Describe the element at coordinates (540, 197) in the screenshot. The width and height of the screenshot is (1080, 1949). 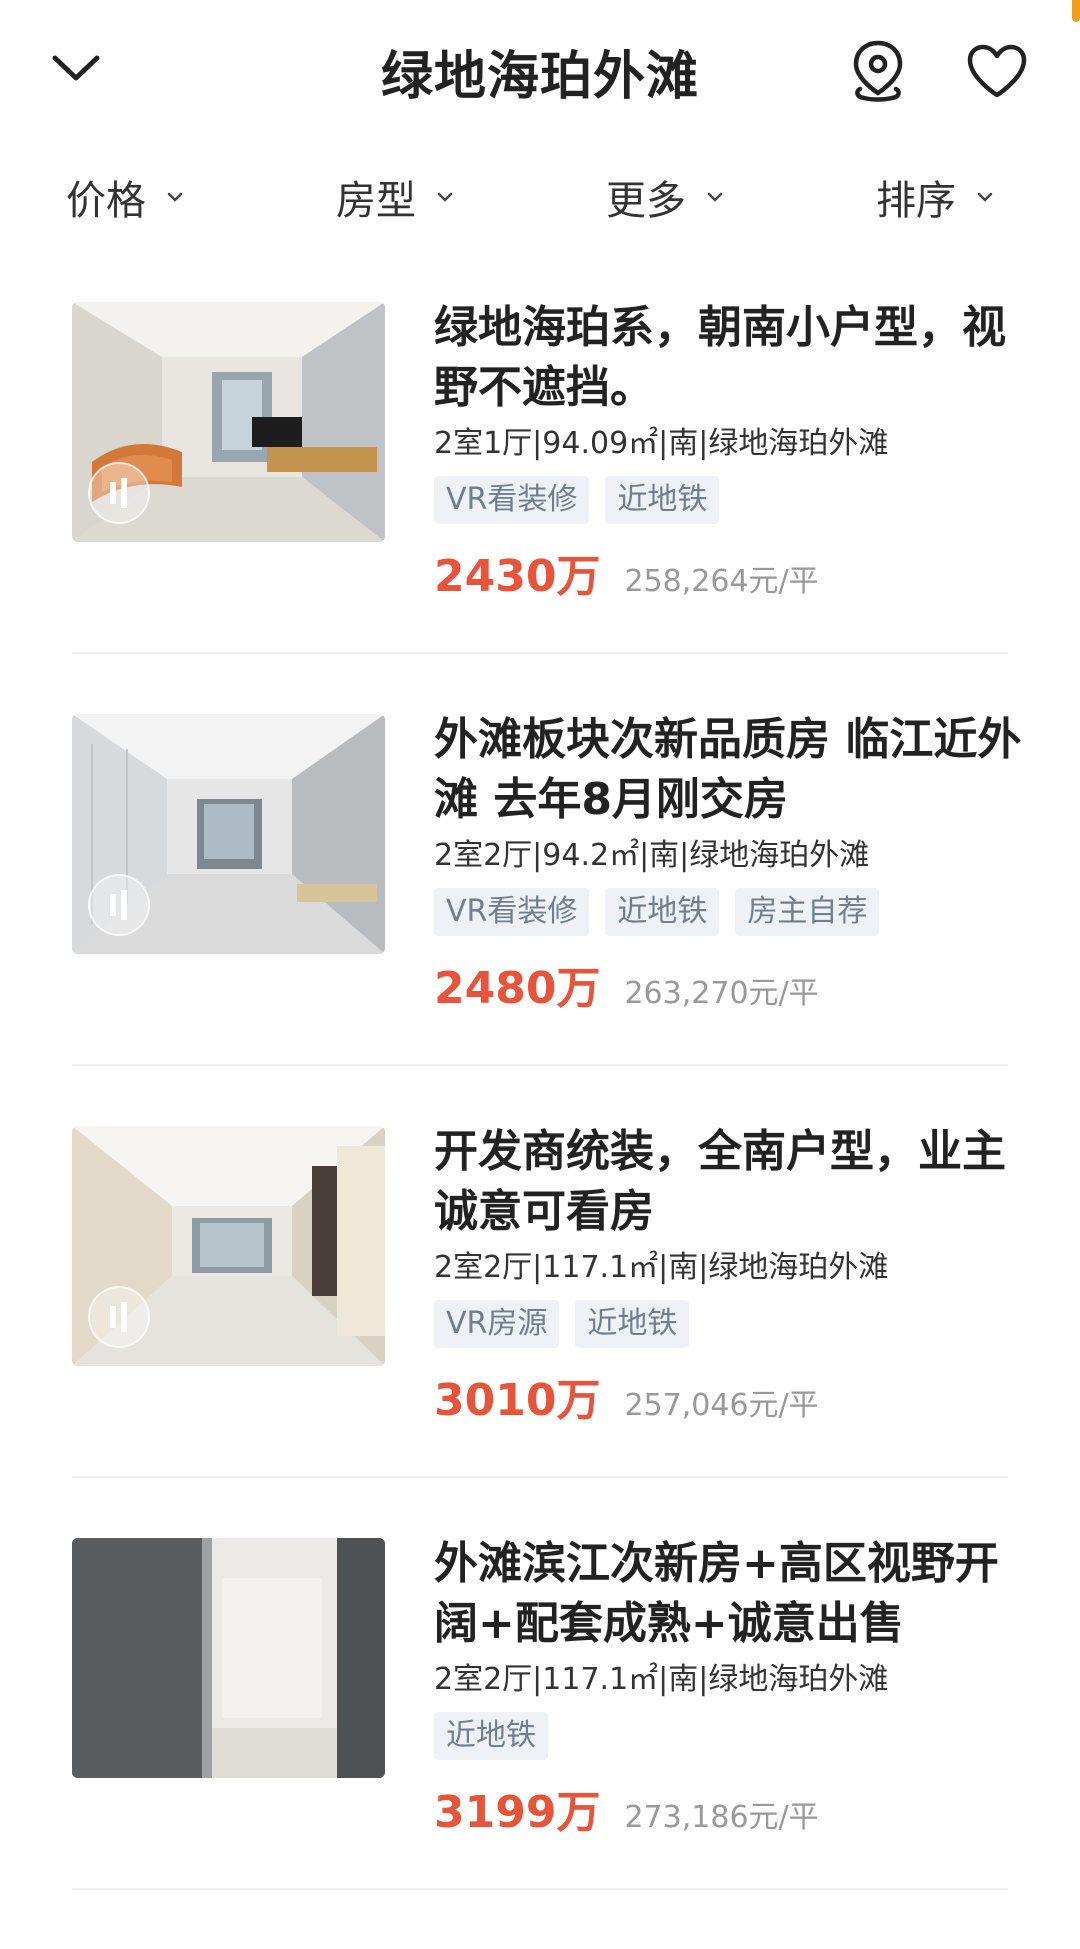
I see `filter-bar: 价格 房型 更多 排序` at that location.